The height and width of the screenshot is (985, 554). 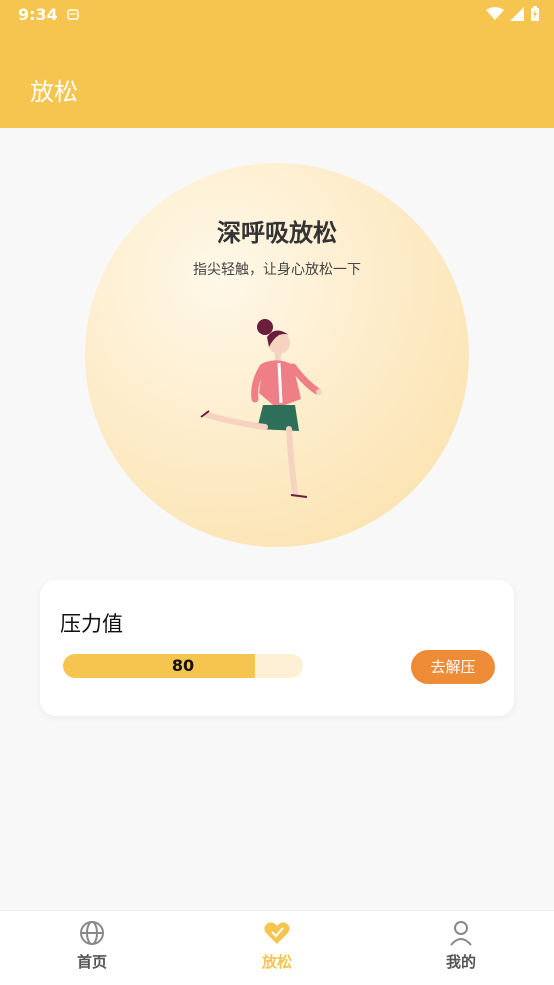 I want to click on status-icons, so click(x=513, y=14).